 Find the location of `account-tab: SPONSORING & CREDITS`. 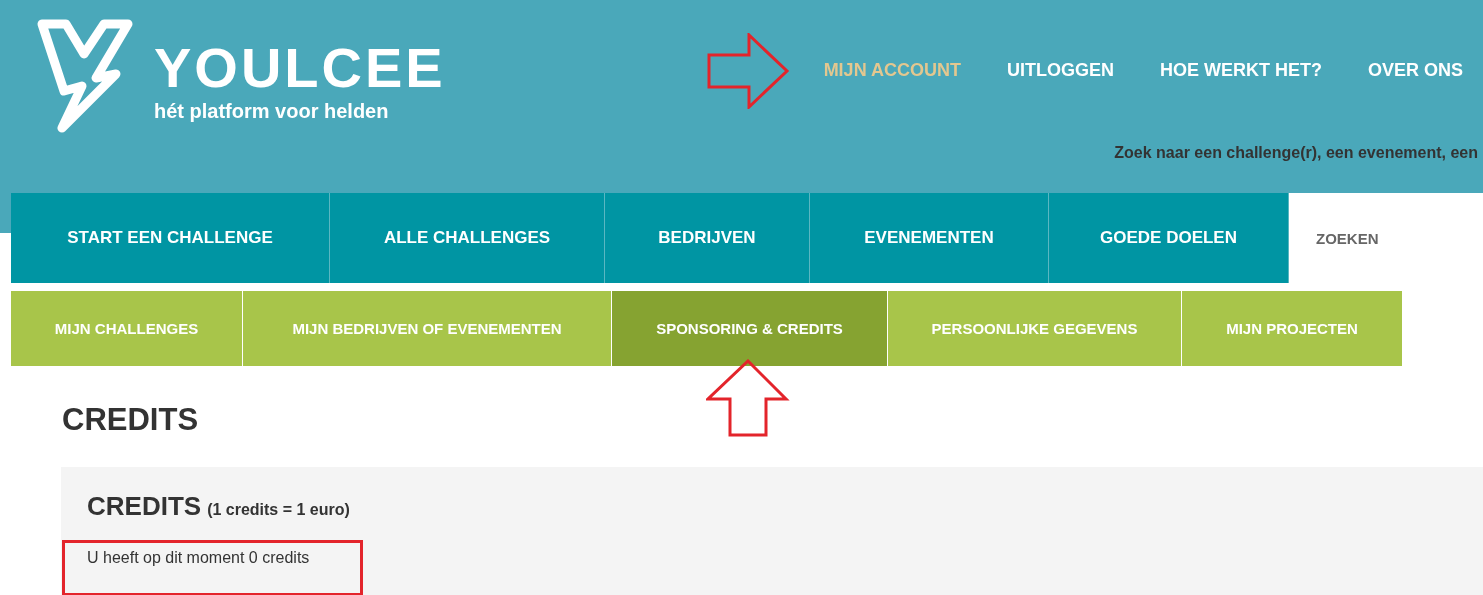

account-tab: SPONSORING & CREDITS is located at coordinates (750, 328).